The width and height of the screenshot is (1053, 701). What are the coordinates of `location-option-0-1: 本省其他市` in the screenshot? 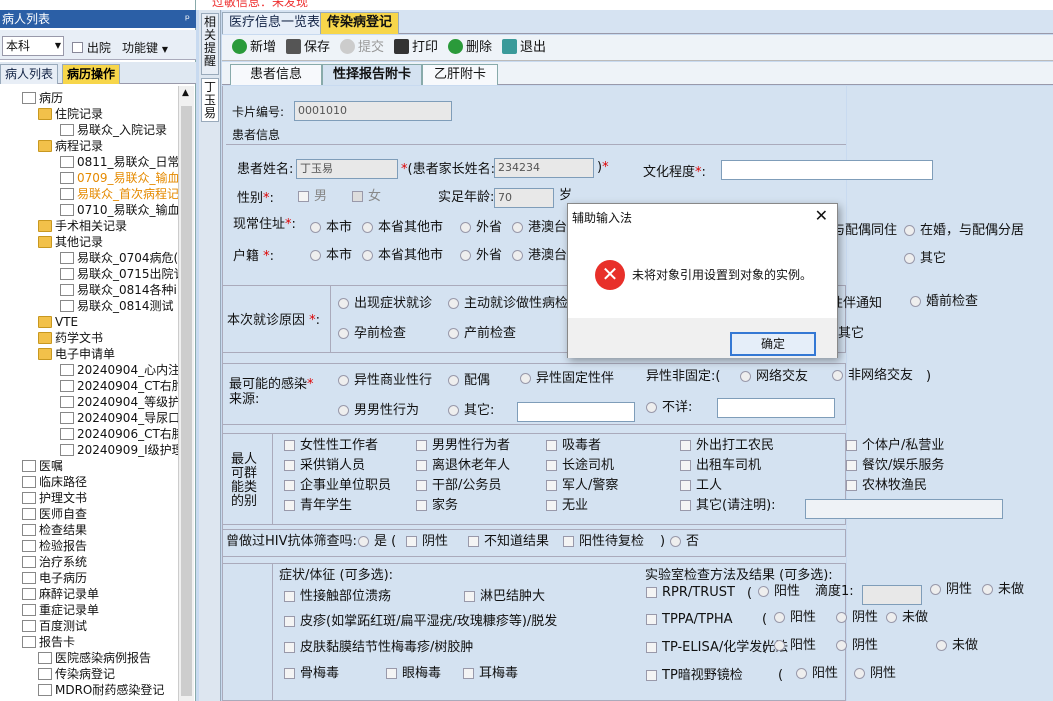 It's located at (402, 228).